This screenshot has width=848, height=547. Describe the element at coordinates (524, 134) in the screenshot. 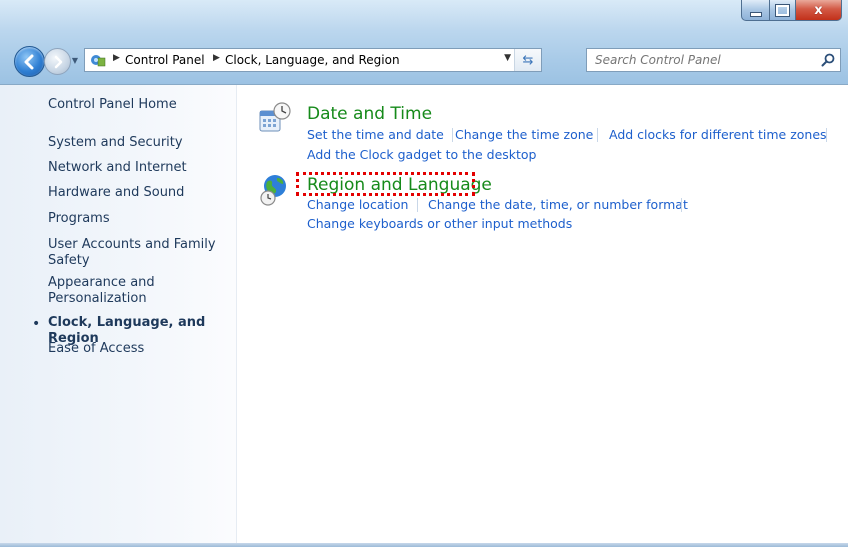

I see `change-time-zone-link: Change the time zone` at that location.